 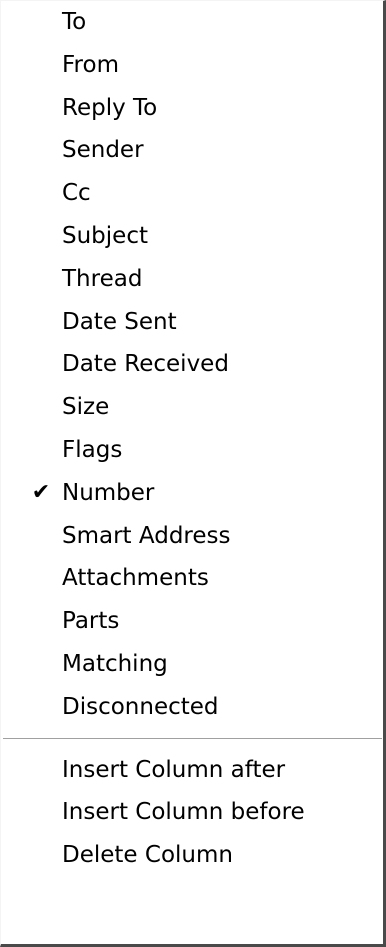 What do you see at coordinates (192, 279) in the screenshot?
I see `menu-item-thread: Thread` at bounding box center [192, 279].